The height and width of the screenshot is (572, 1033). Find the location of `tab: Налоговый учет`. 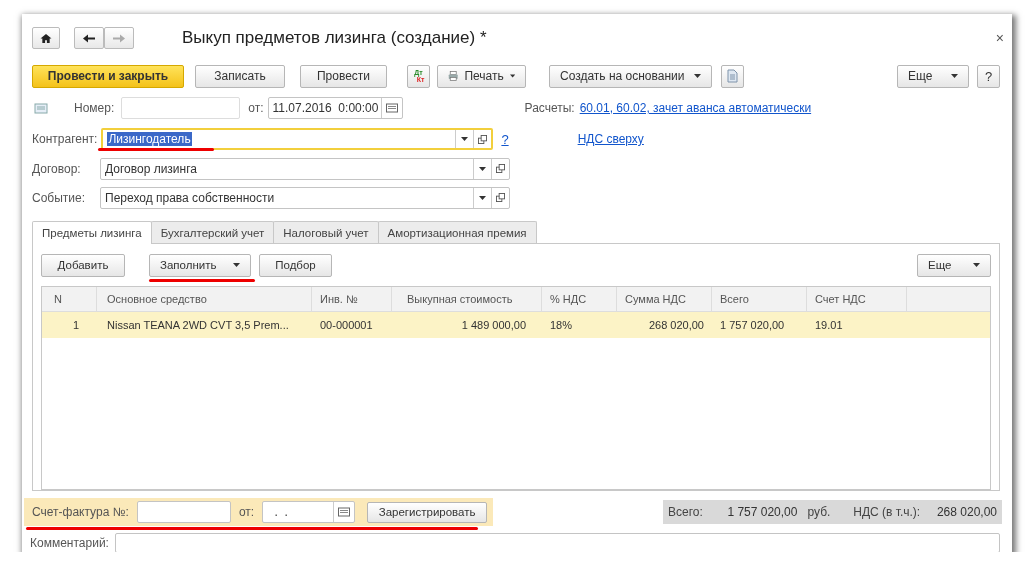

tab: Налоговый учет is located at coordinates (326, 232).